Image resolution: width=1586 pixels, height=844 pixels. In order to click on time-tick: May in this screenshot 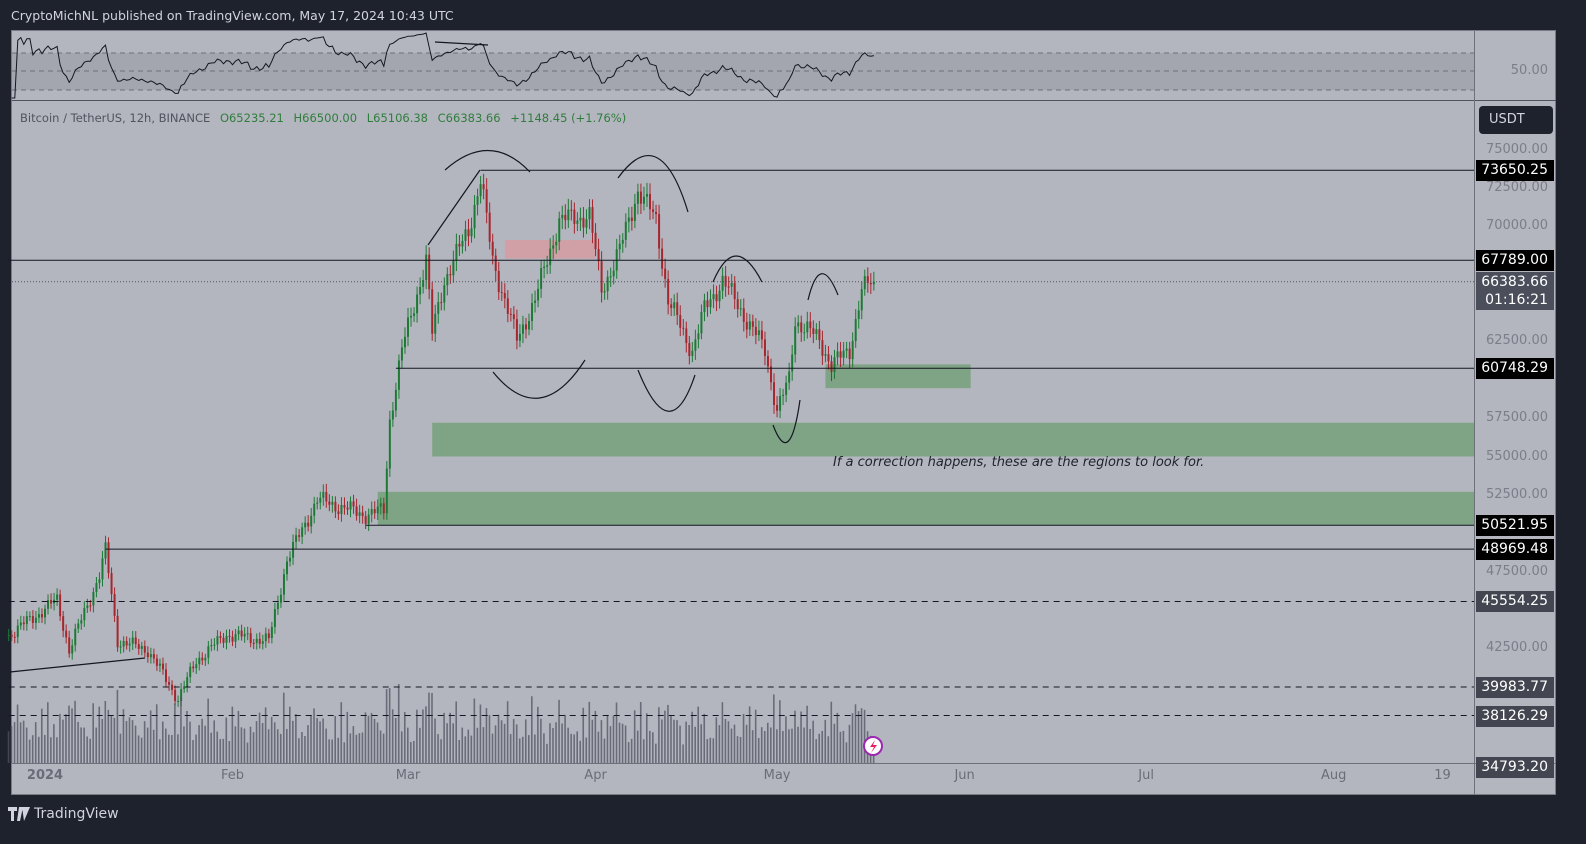, I will do `click(777, 775)`.